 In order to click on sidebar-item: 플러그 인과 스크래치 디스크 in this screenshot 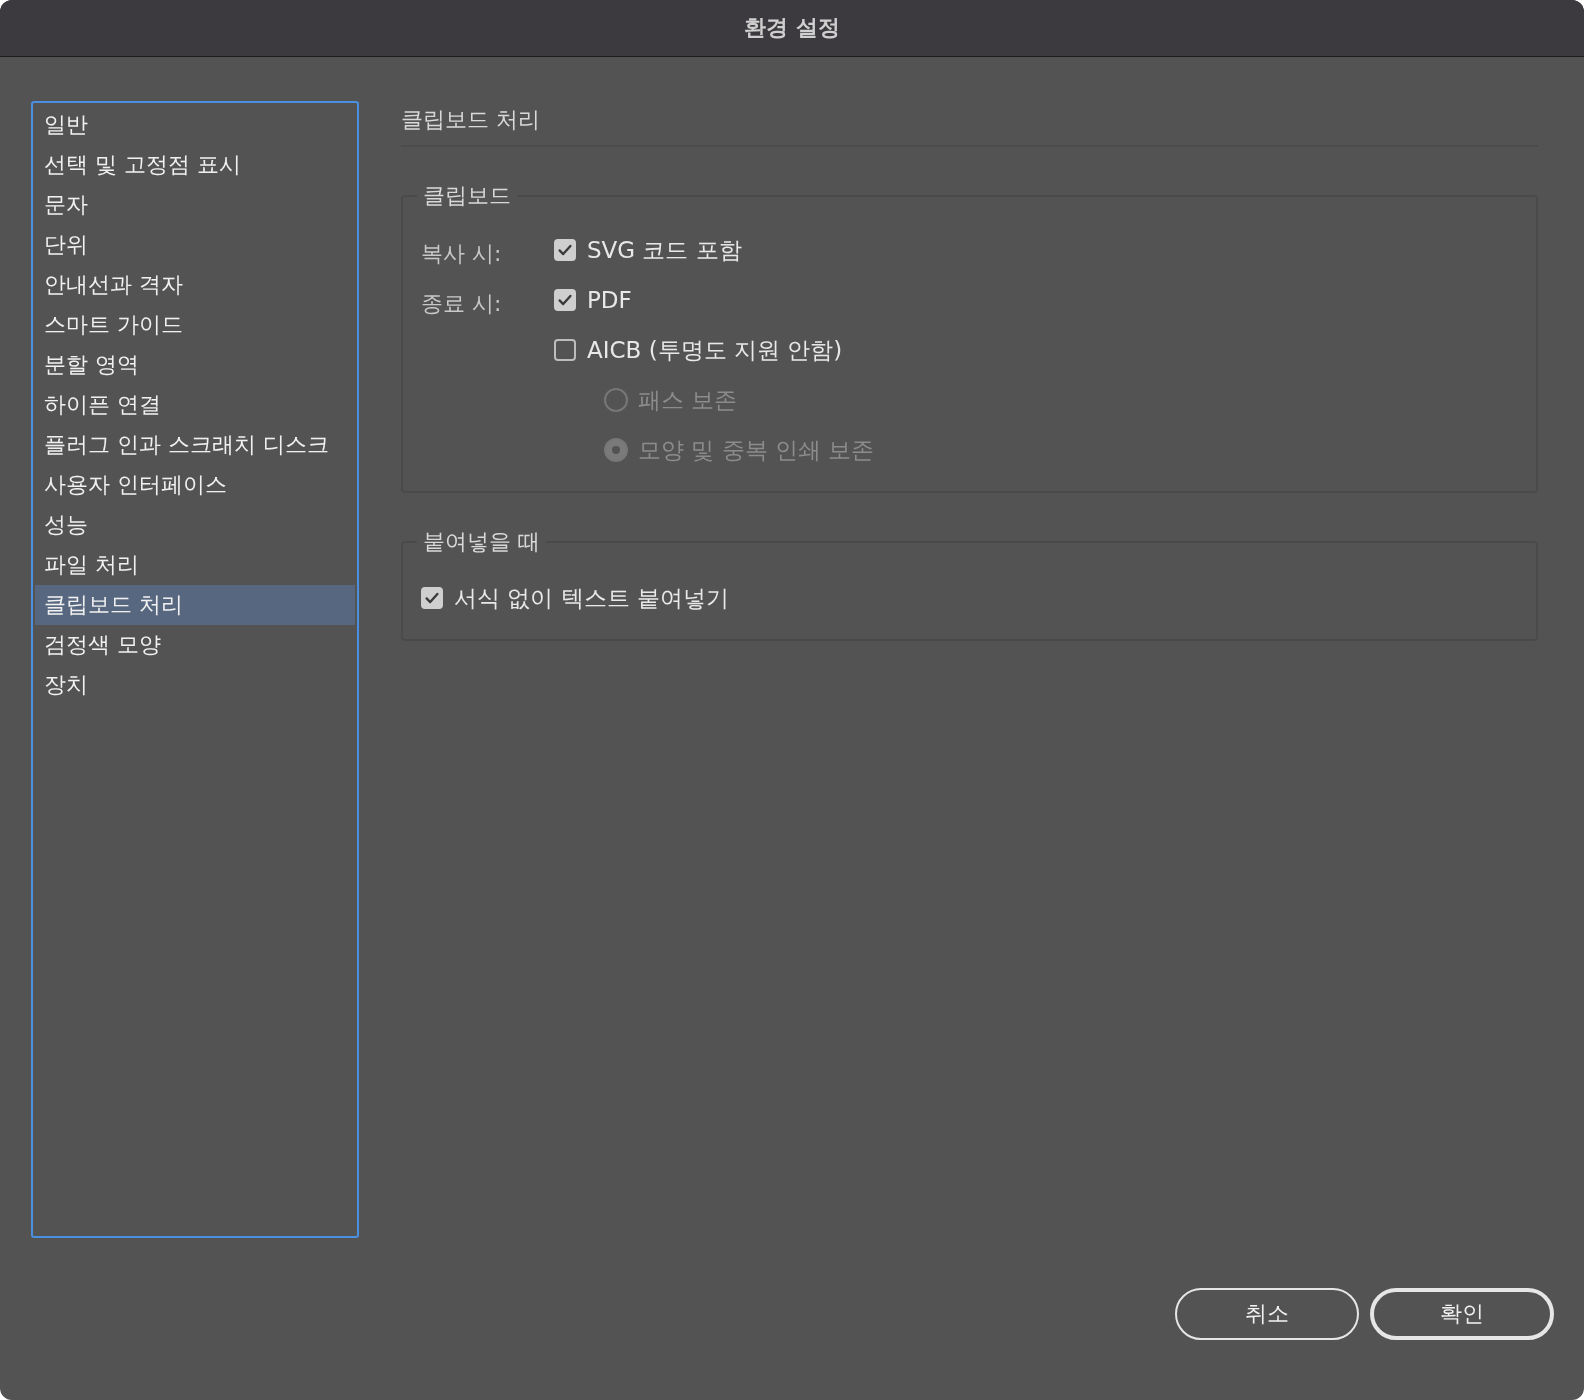, I will do `click(195, 445)`.